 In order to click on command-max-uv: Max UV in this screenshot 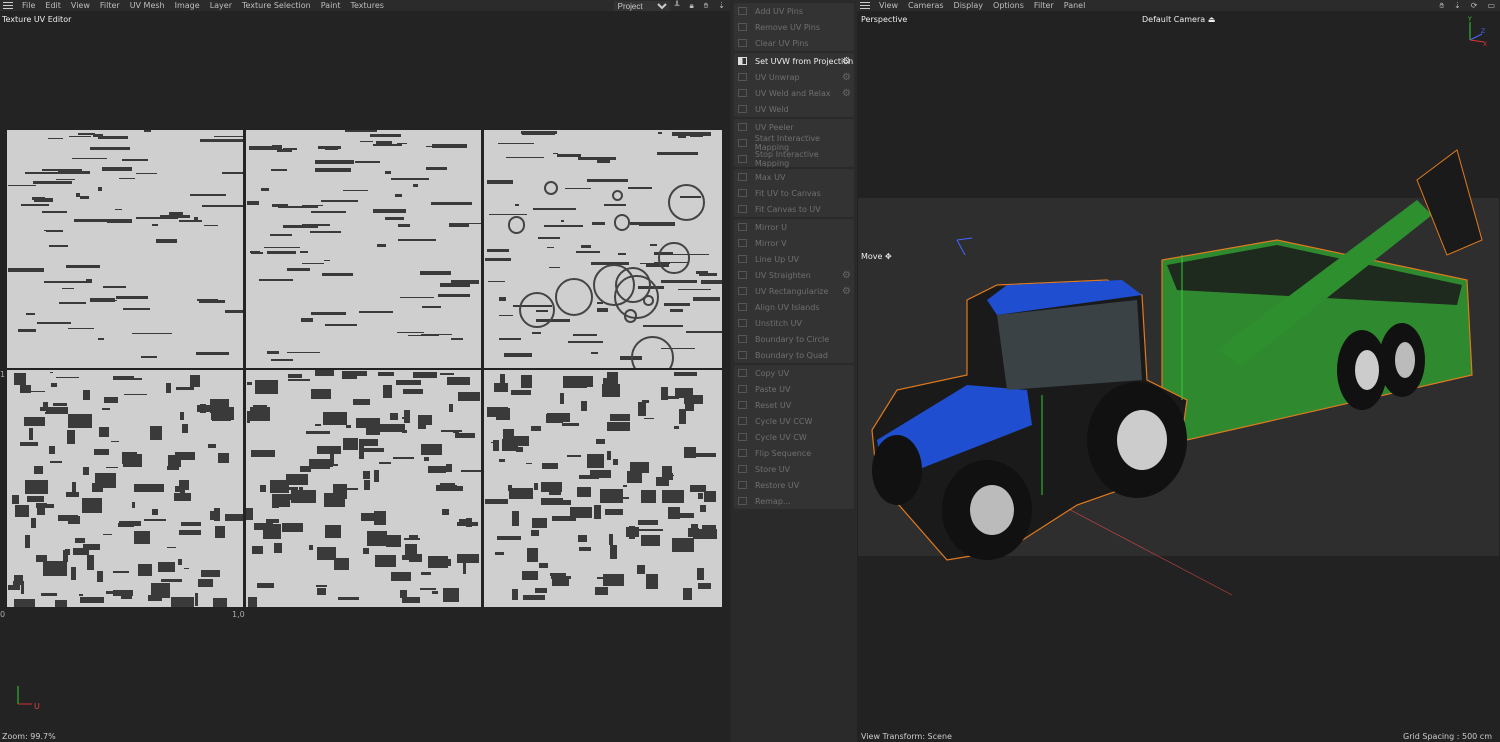, I will do `click(794, 177)`.